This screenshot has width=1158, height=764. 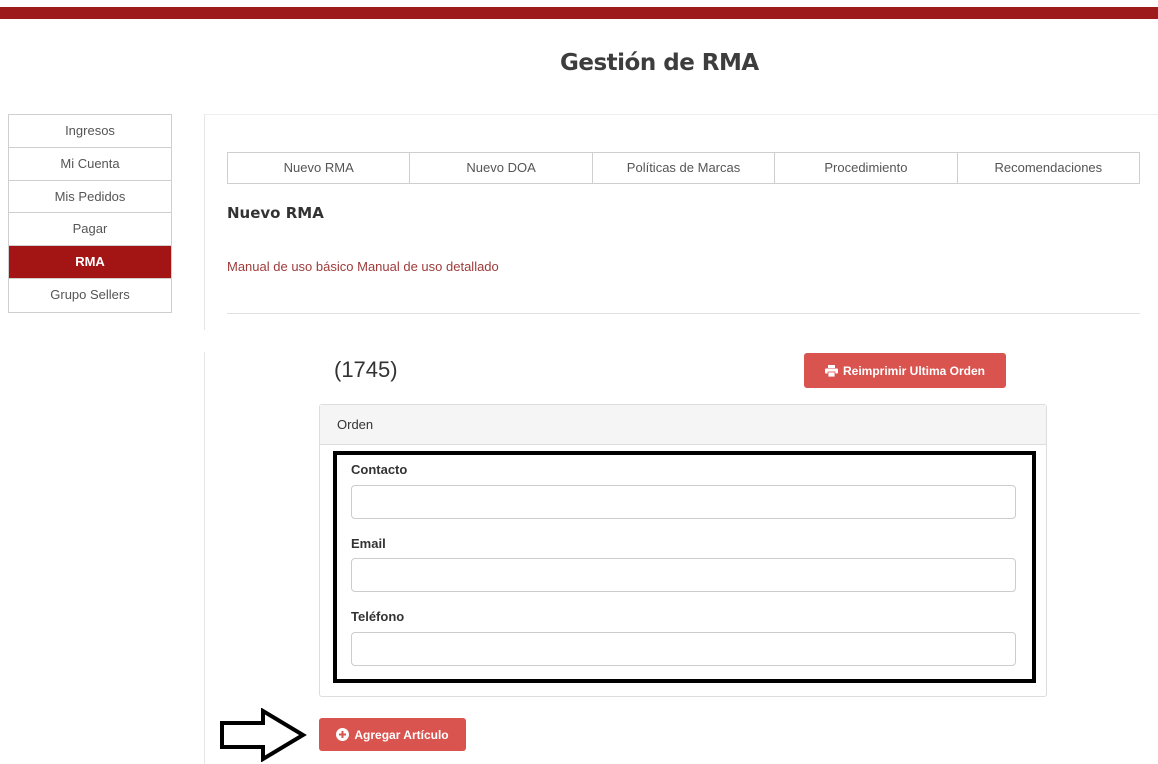 I want to click on sidebar-item-mis-pedidos: Mis Pedidos, so click(x=90, y=197).